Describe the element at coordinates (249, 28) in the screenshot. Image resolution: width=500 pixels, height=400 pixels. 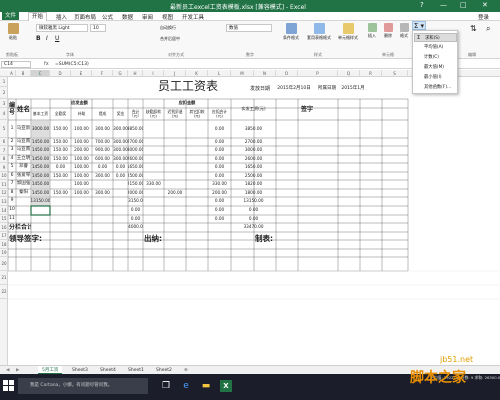
I see `number-format-select: 数值` at that location.